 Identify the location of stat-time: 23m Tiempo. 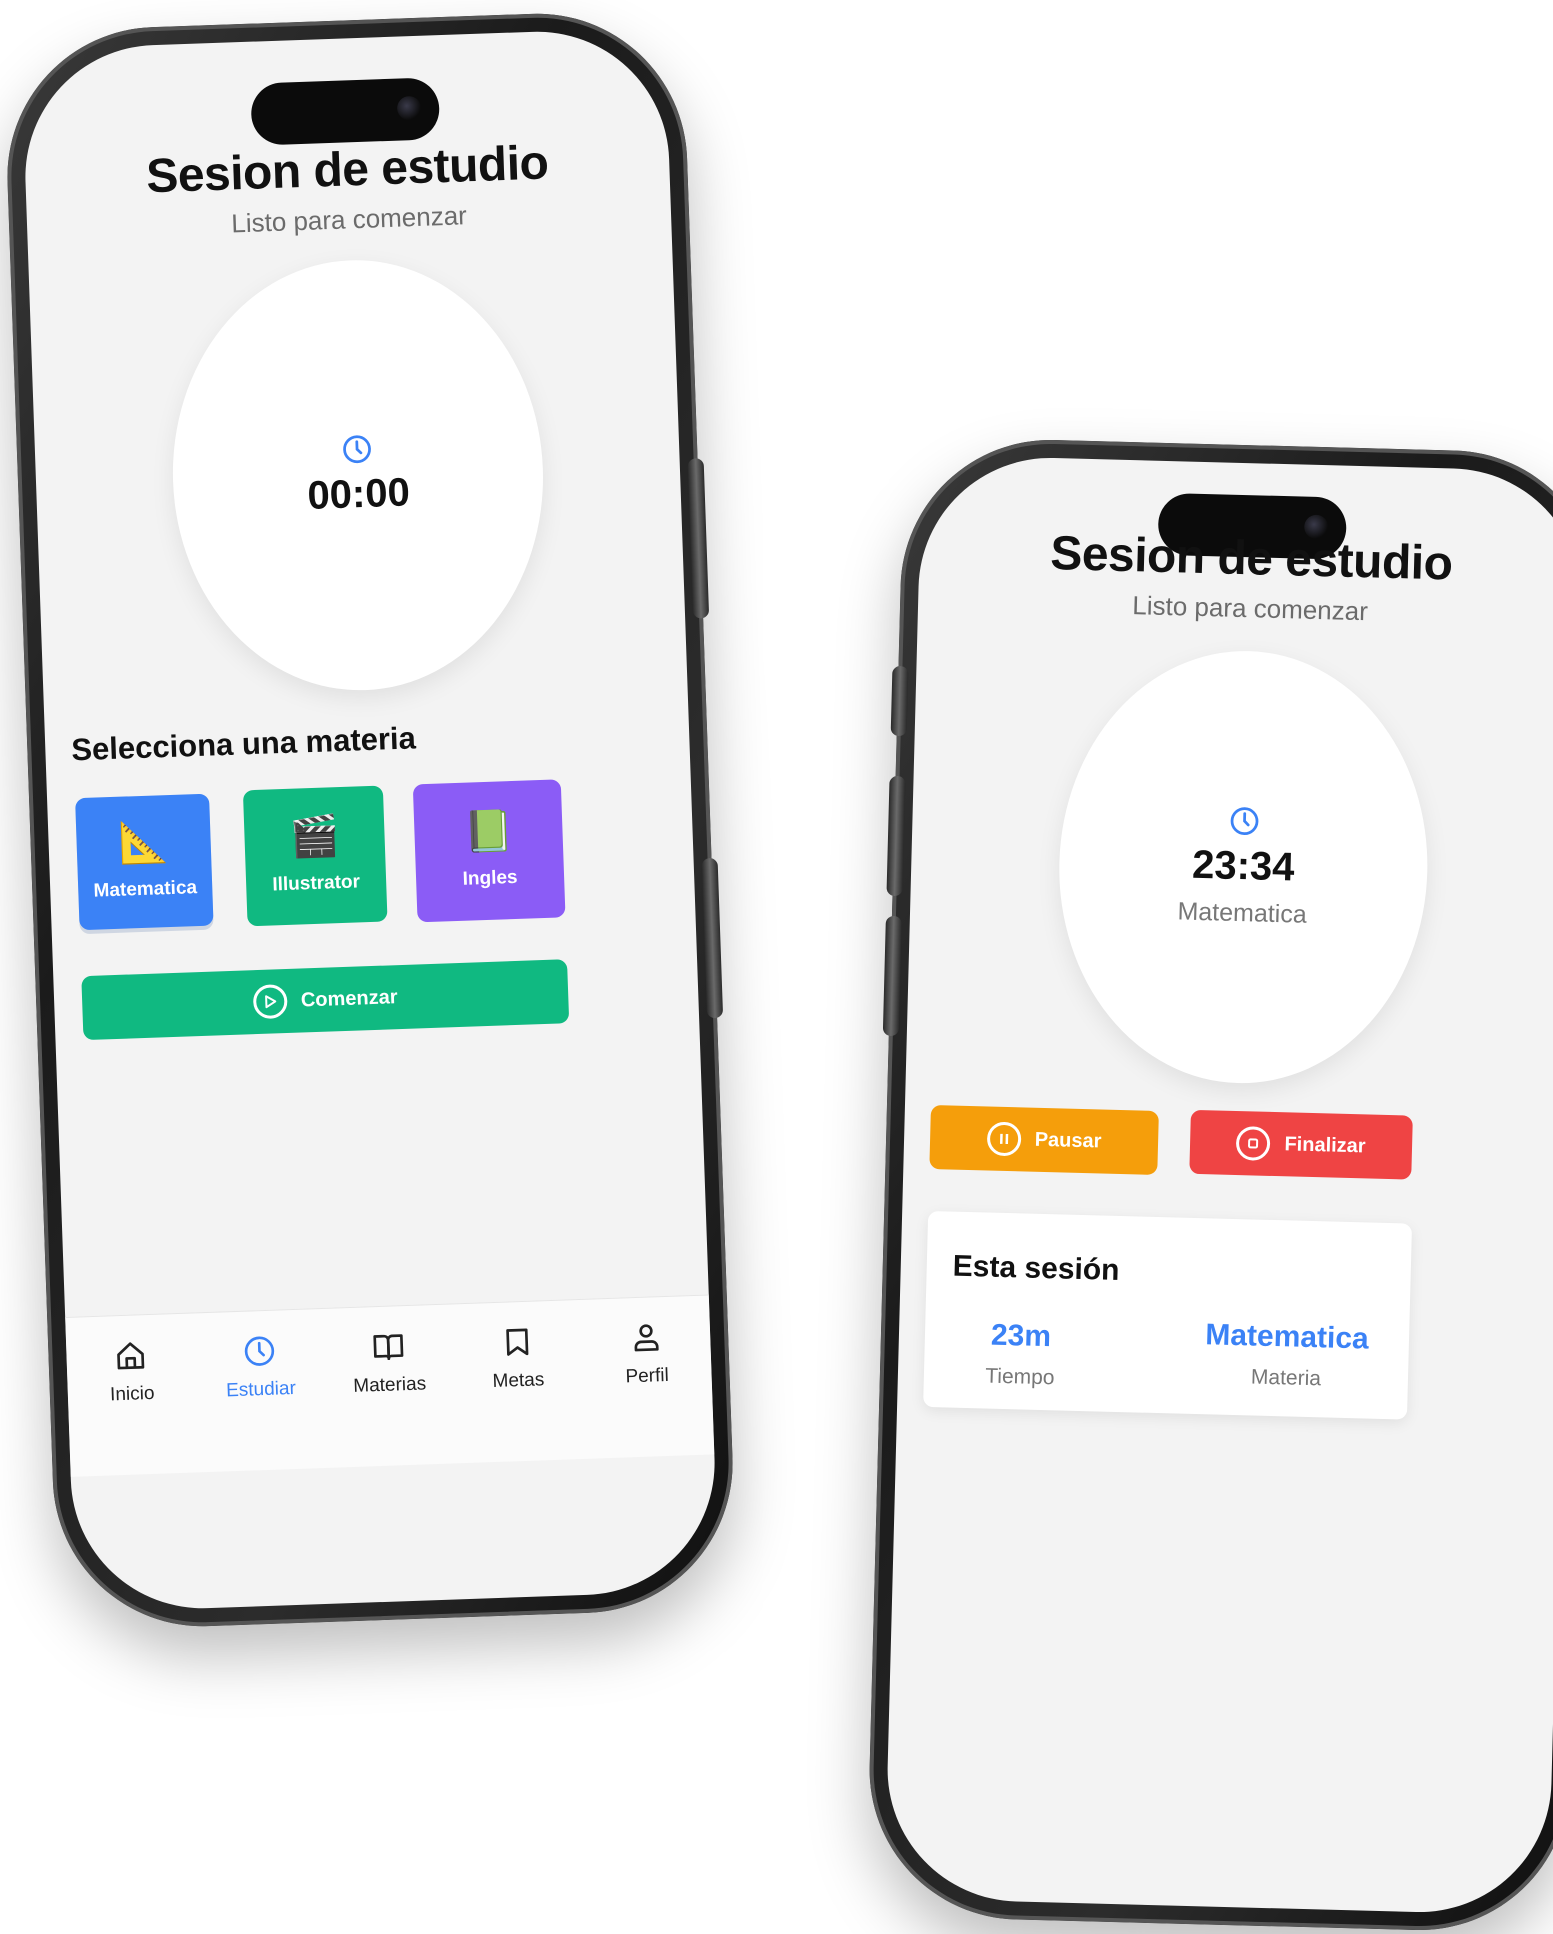
(1021, 1354).